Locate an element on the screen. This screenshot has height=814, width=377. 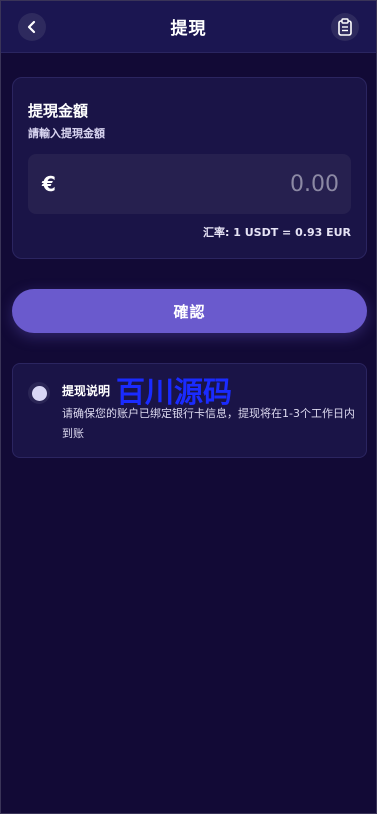
amount-title: 提現金額 is located at coordinates (58, 111).